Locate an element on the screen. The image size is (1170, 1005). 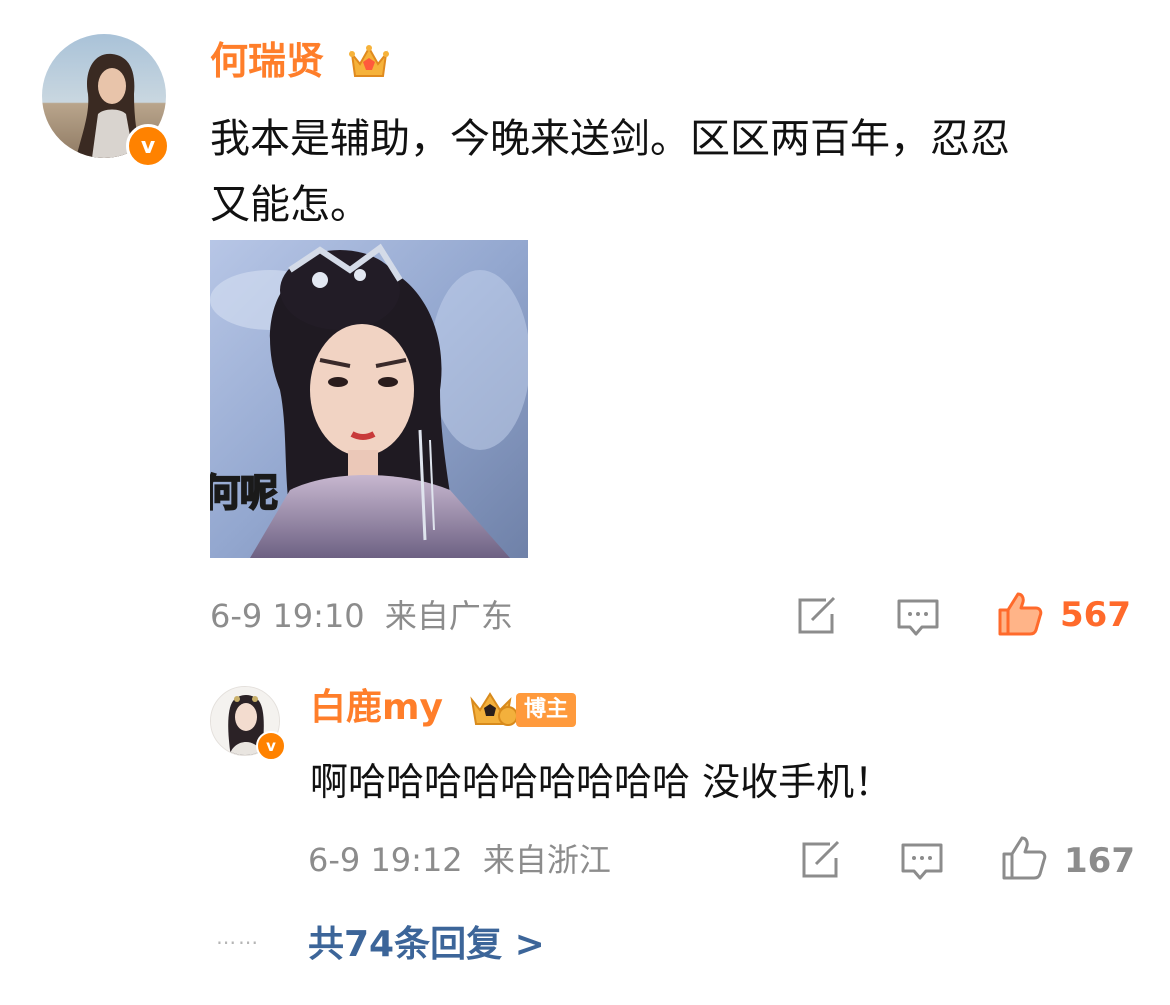
reply-comment-icon is located at coordinates (922, 864).